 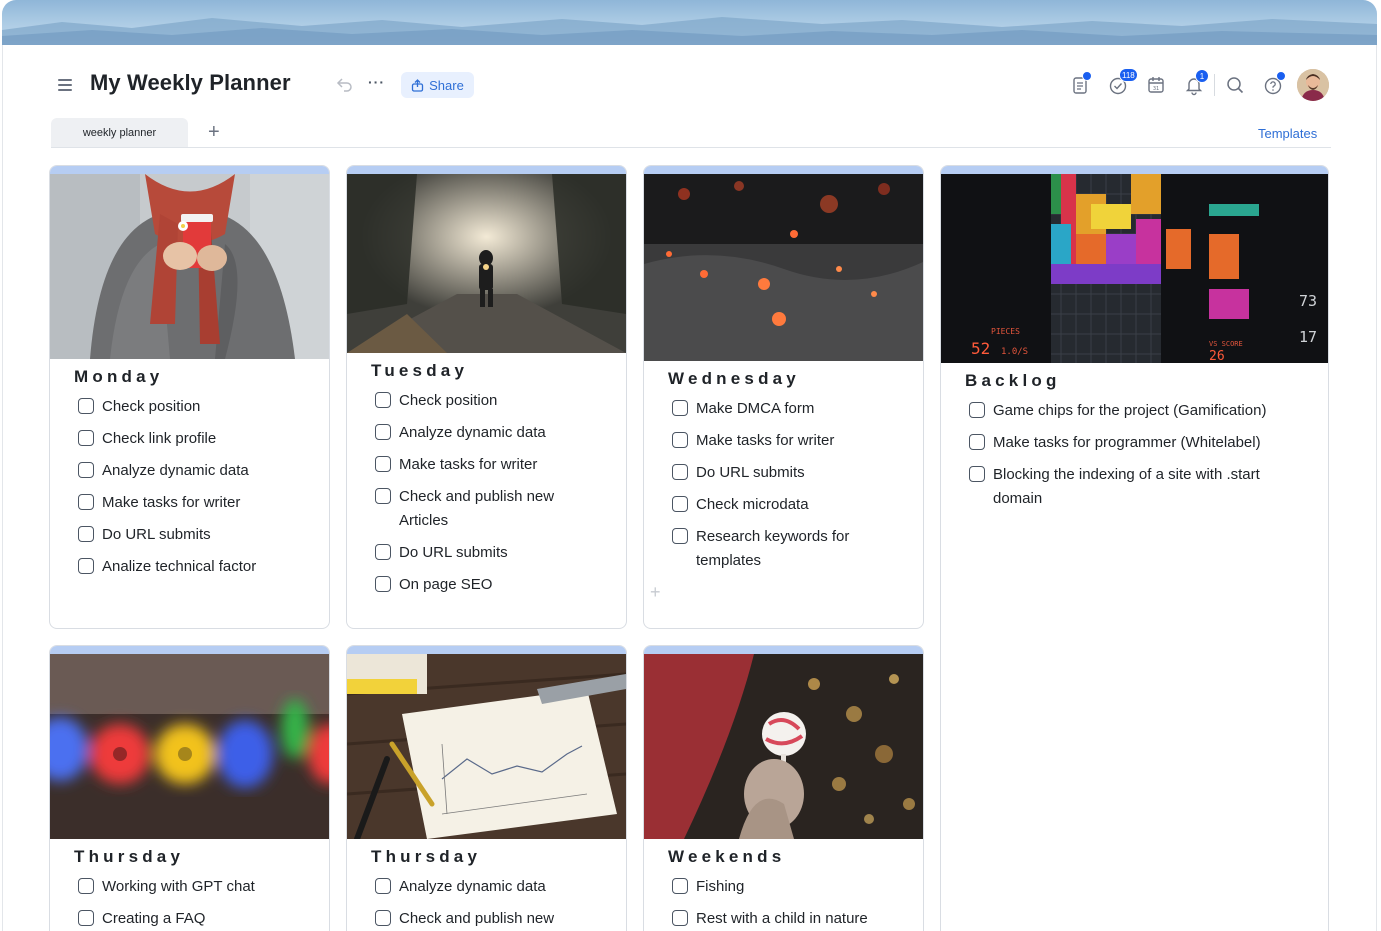 I want to click on task-label: Make DMCA form, so click(x=755, y=408).